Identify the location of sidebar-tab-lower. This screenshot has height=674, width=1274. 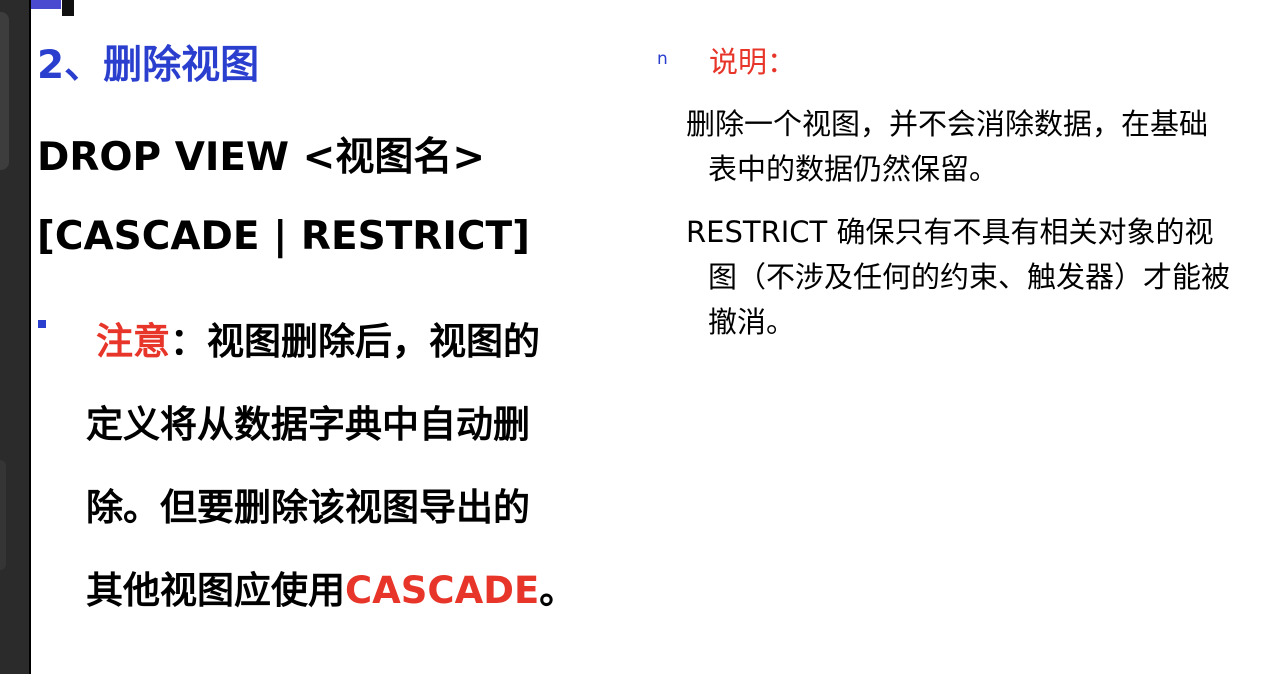
(3, 515).